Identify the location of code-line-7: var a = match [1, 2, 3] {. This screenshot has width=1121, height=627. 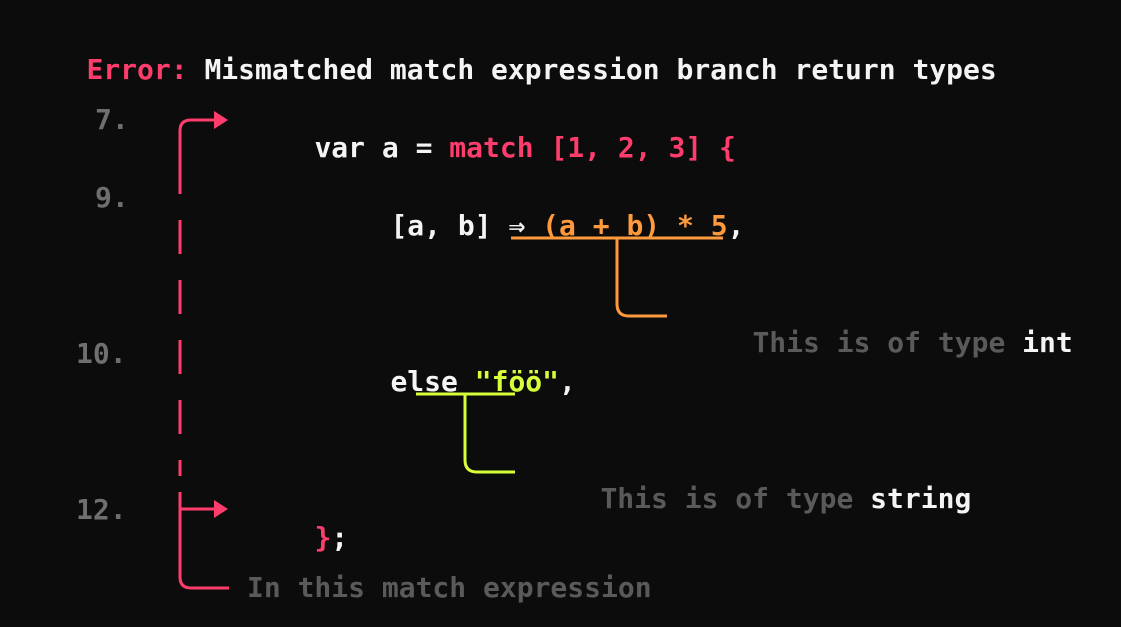
(491, 148).